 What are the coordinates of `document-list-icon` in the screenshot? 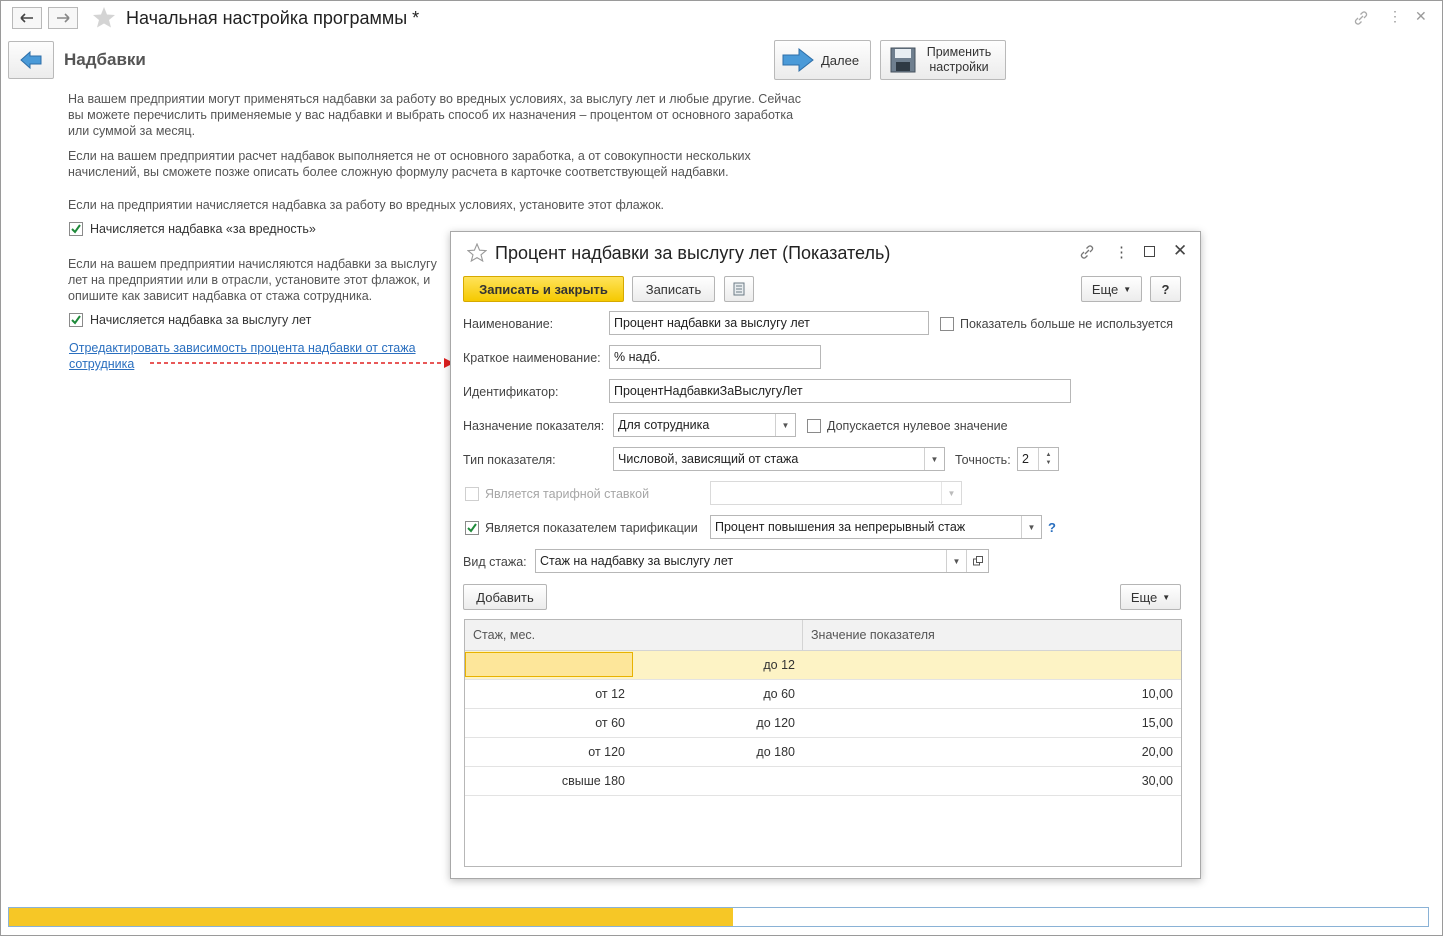 It's located at (739, 289).